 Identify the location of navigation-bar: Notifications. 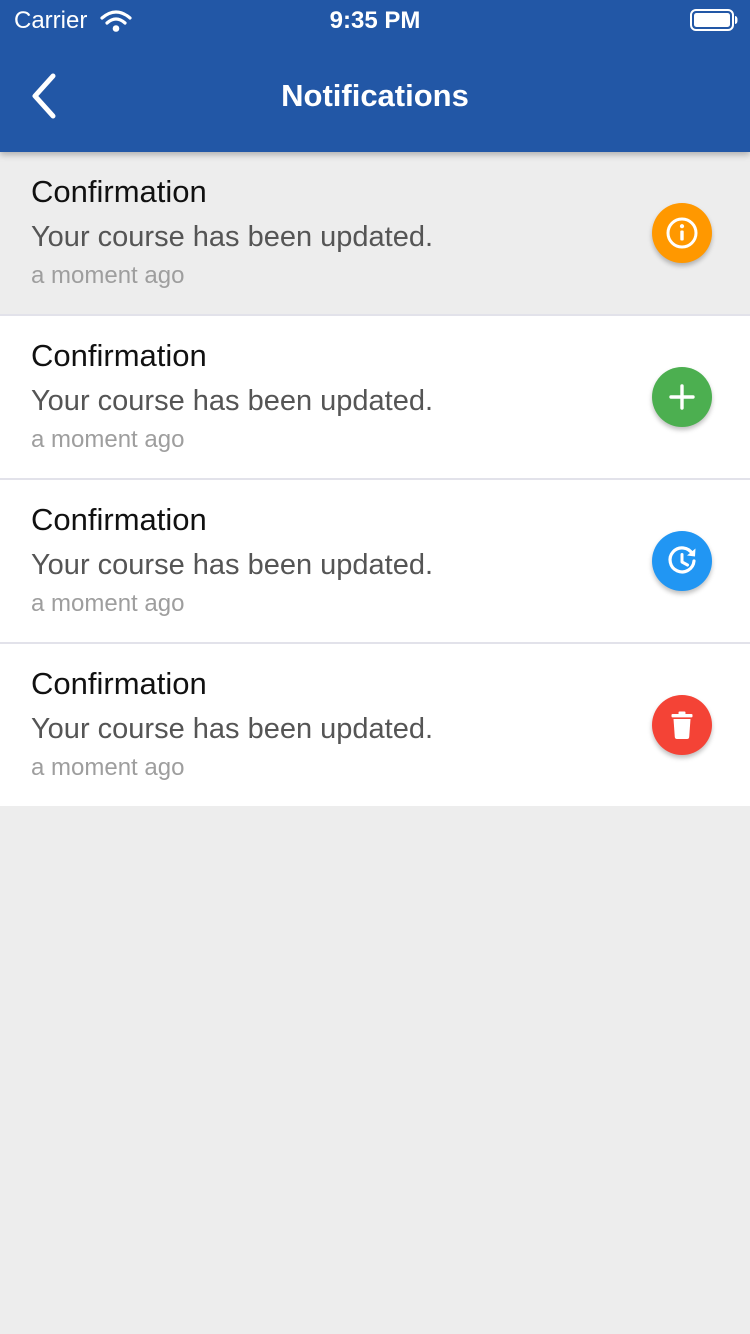
(375, 96).